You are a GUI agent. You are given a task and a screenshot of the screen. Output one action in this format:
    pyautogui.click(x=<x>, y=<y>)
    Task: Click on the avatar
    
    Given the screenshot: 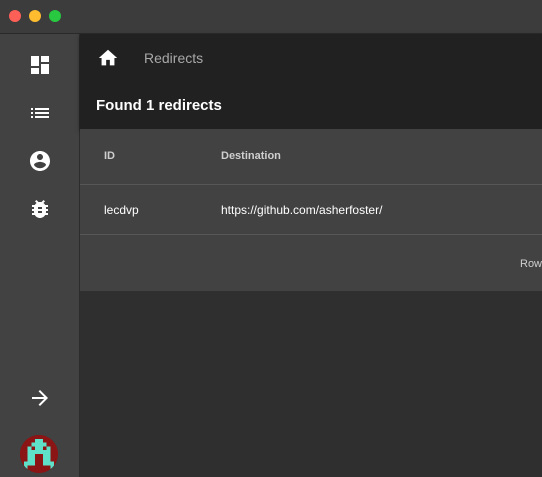 What is the action you would take?
    pyautogui.click(x=39, y=454)
    